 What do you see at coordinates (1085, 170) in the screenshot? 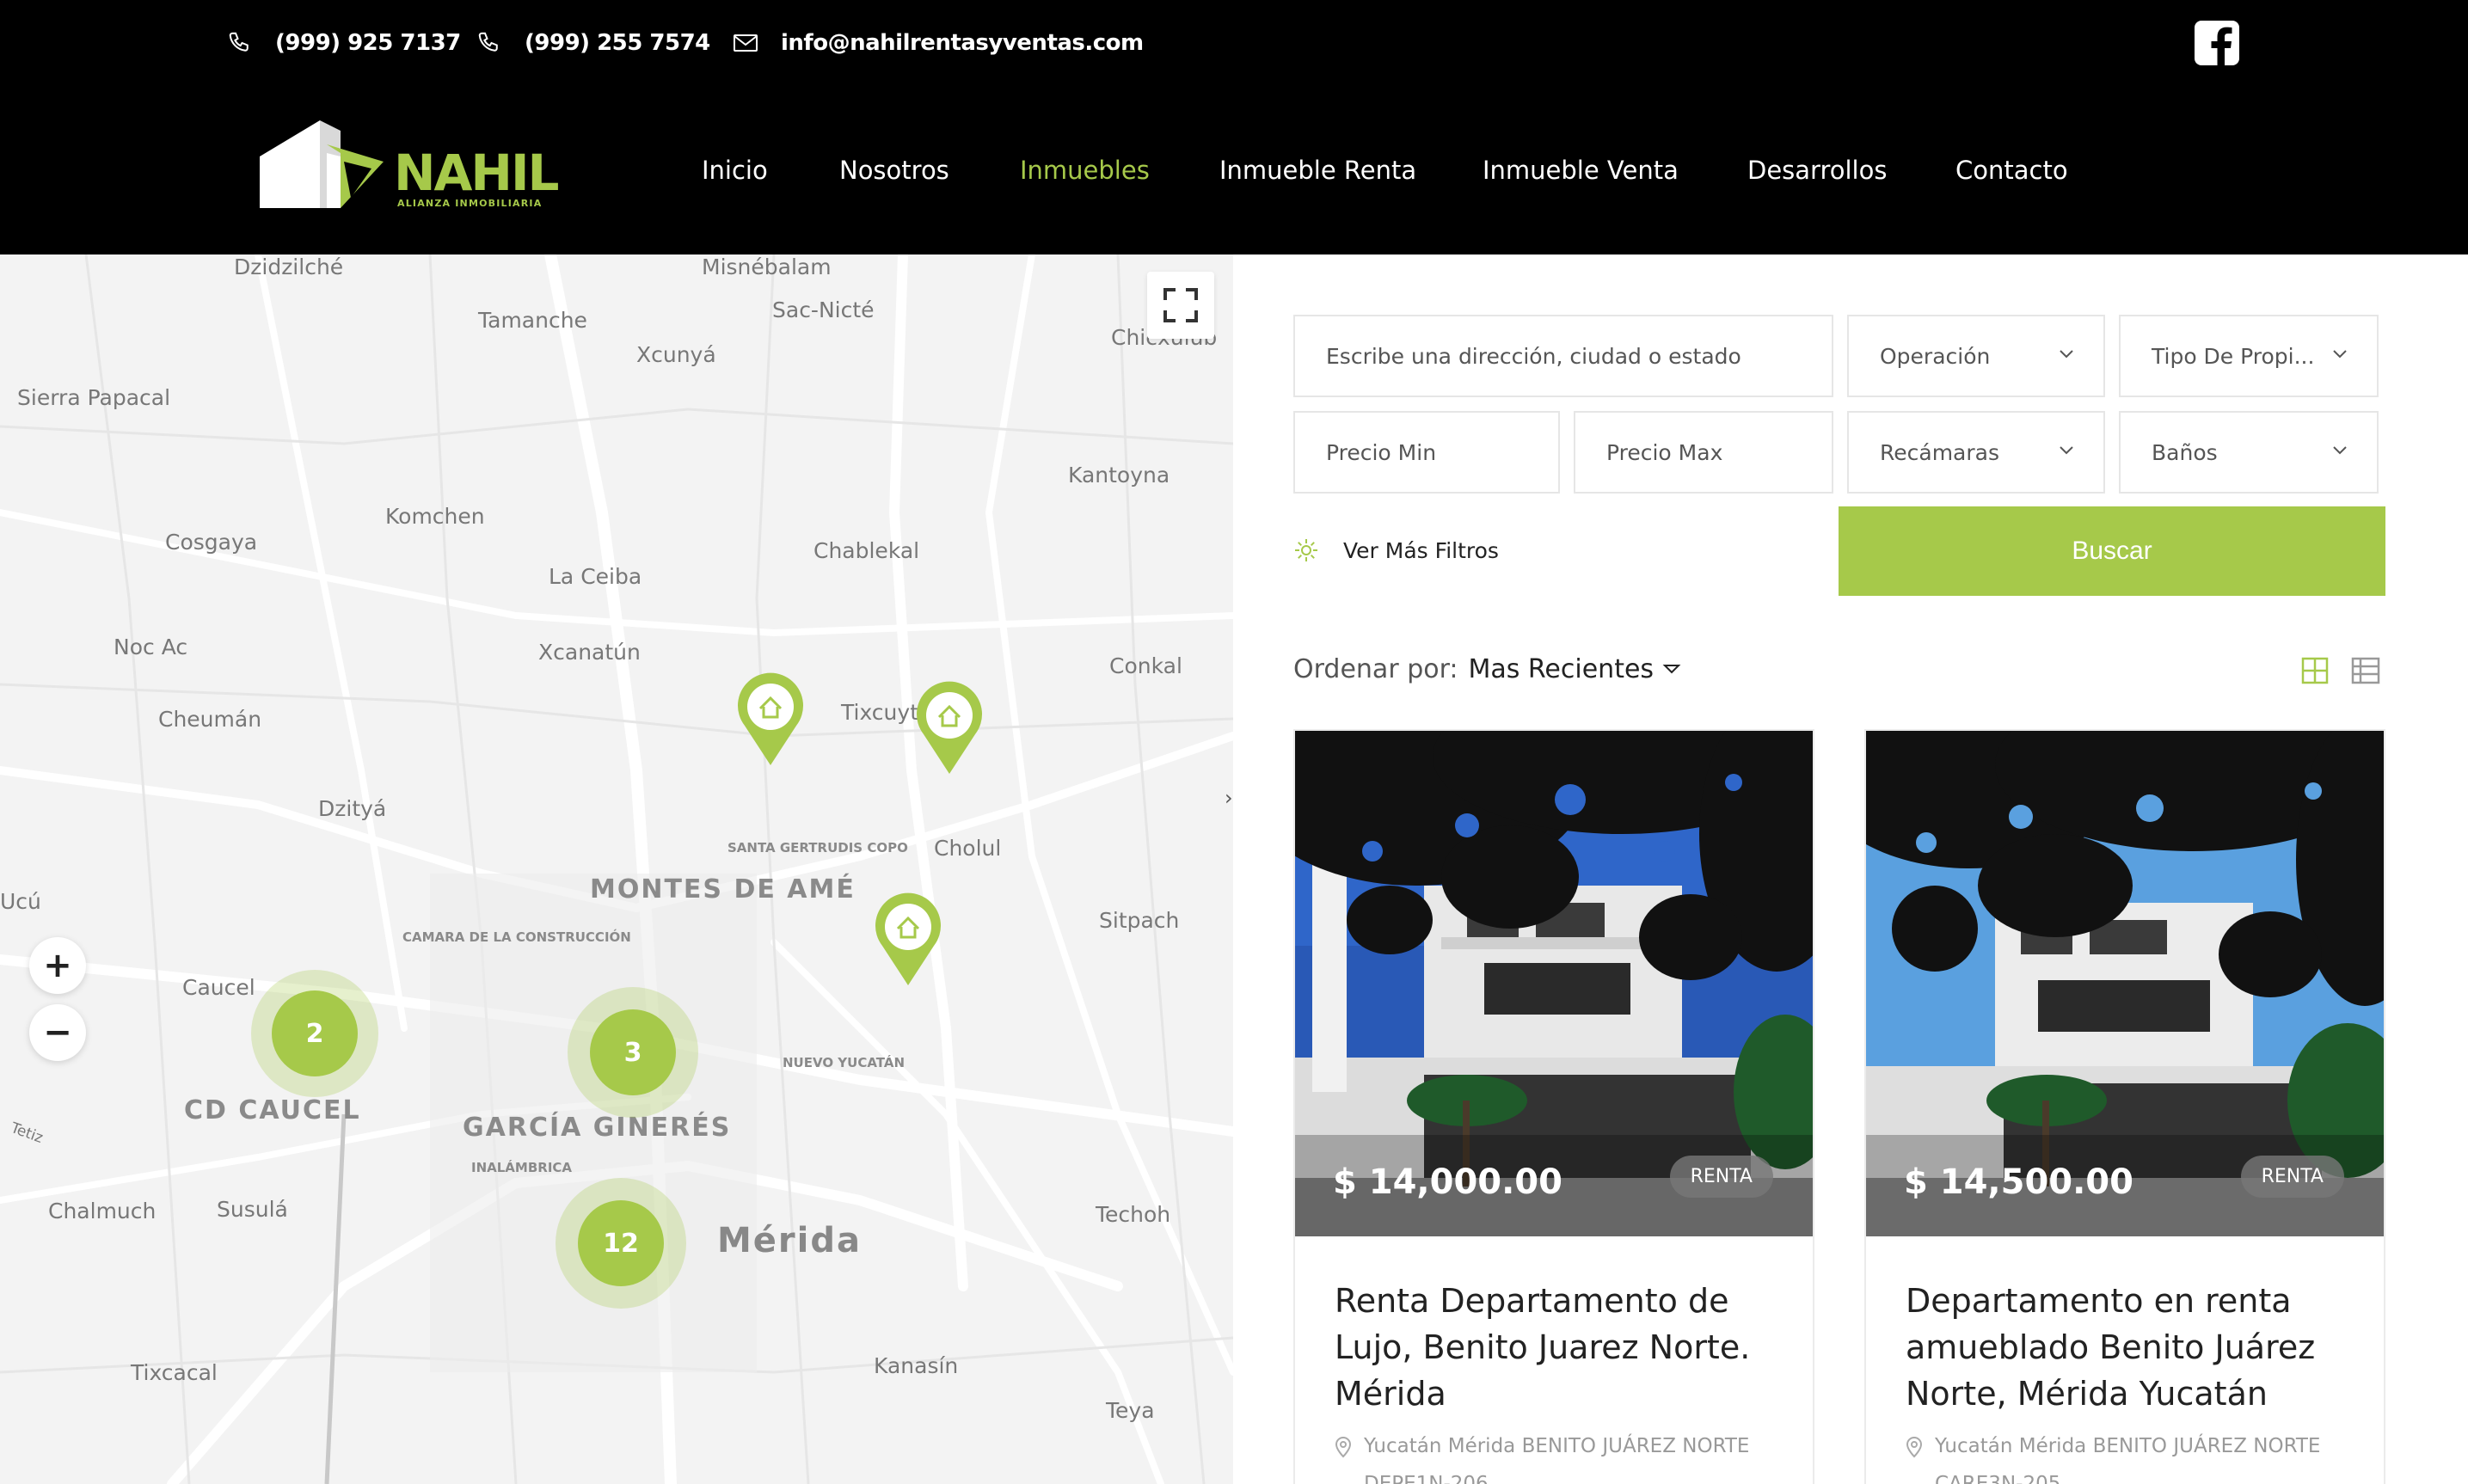
I see `nav-inmuebles: Inmuebles` at bounding box center [1085, 170].